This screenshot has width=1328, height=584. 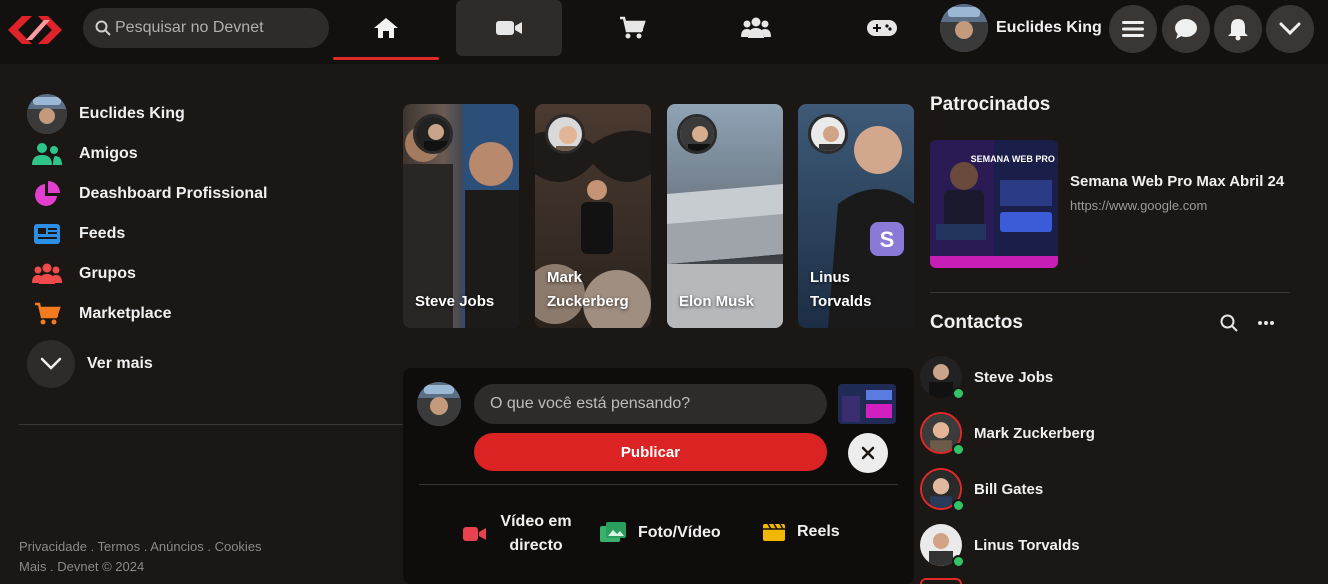 What do you see at coordinates (990, 104) in the screenshot?
I see `sponsored-title: Patrocinados` at bounding box center [990, 104].